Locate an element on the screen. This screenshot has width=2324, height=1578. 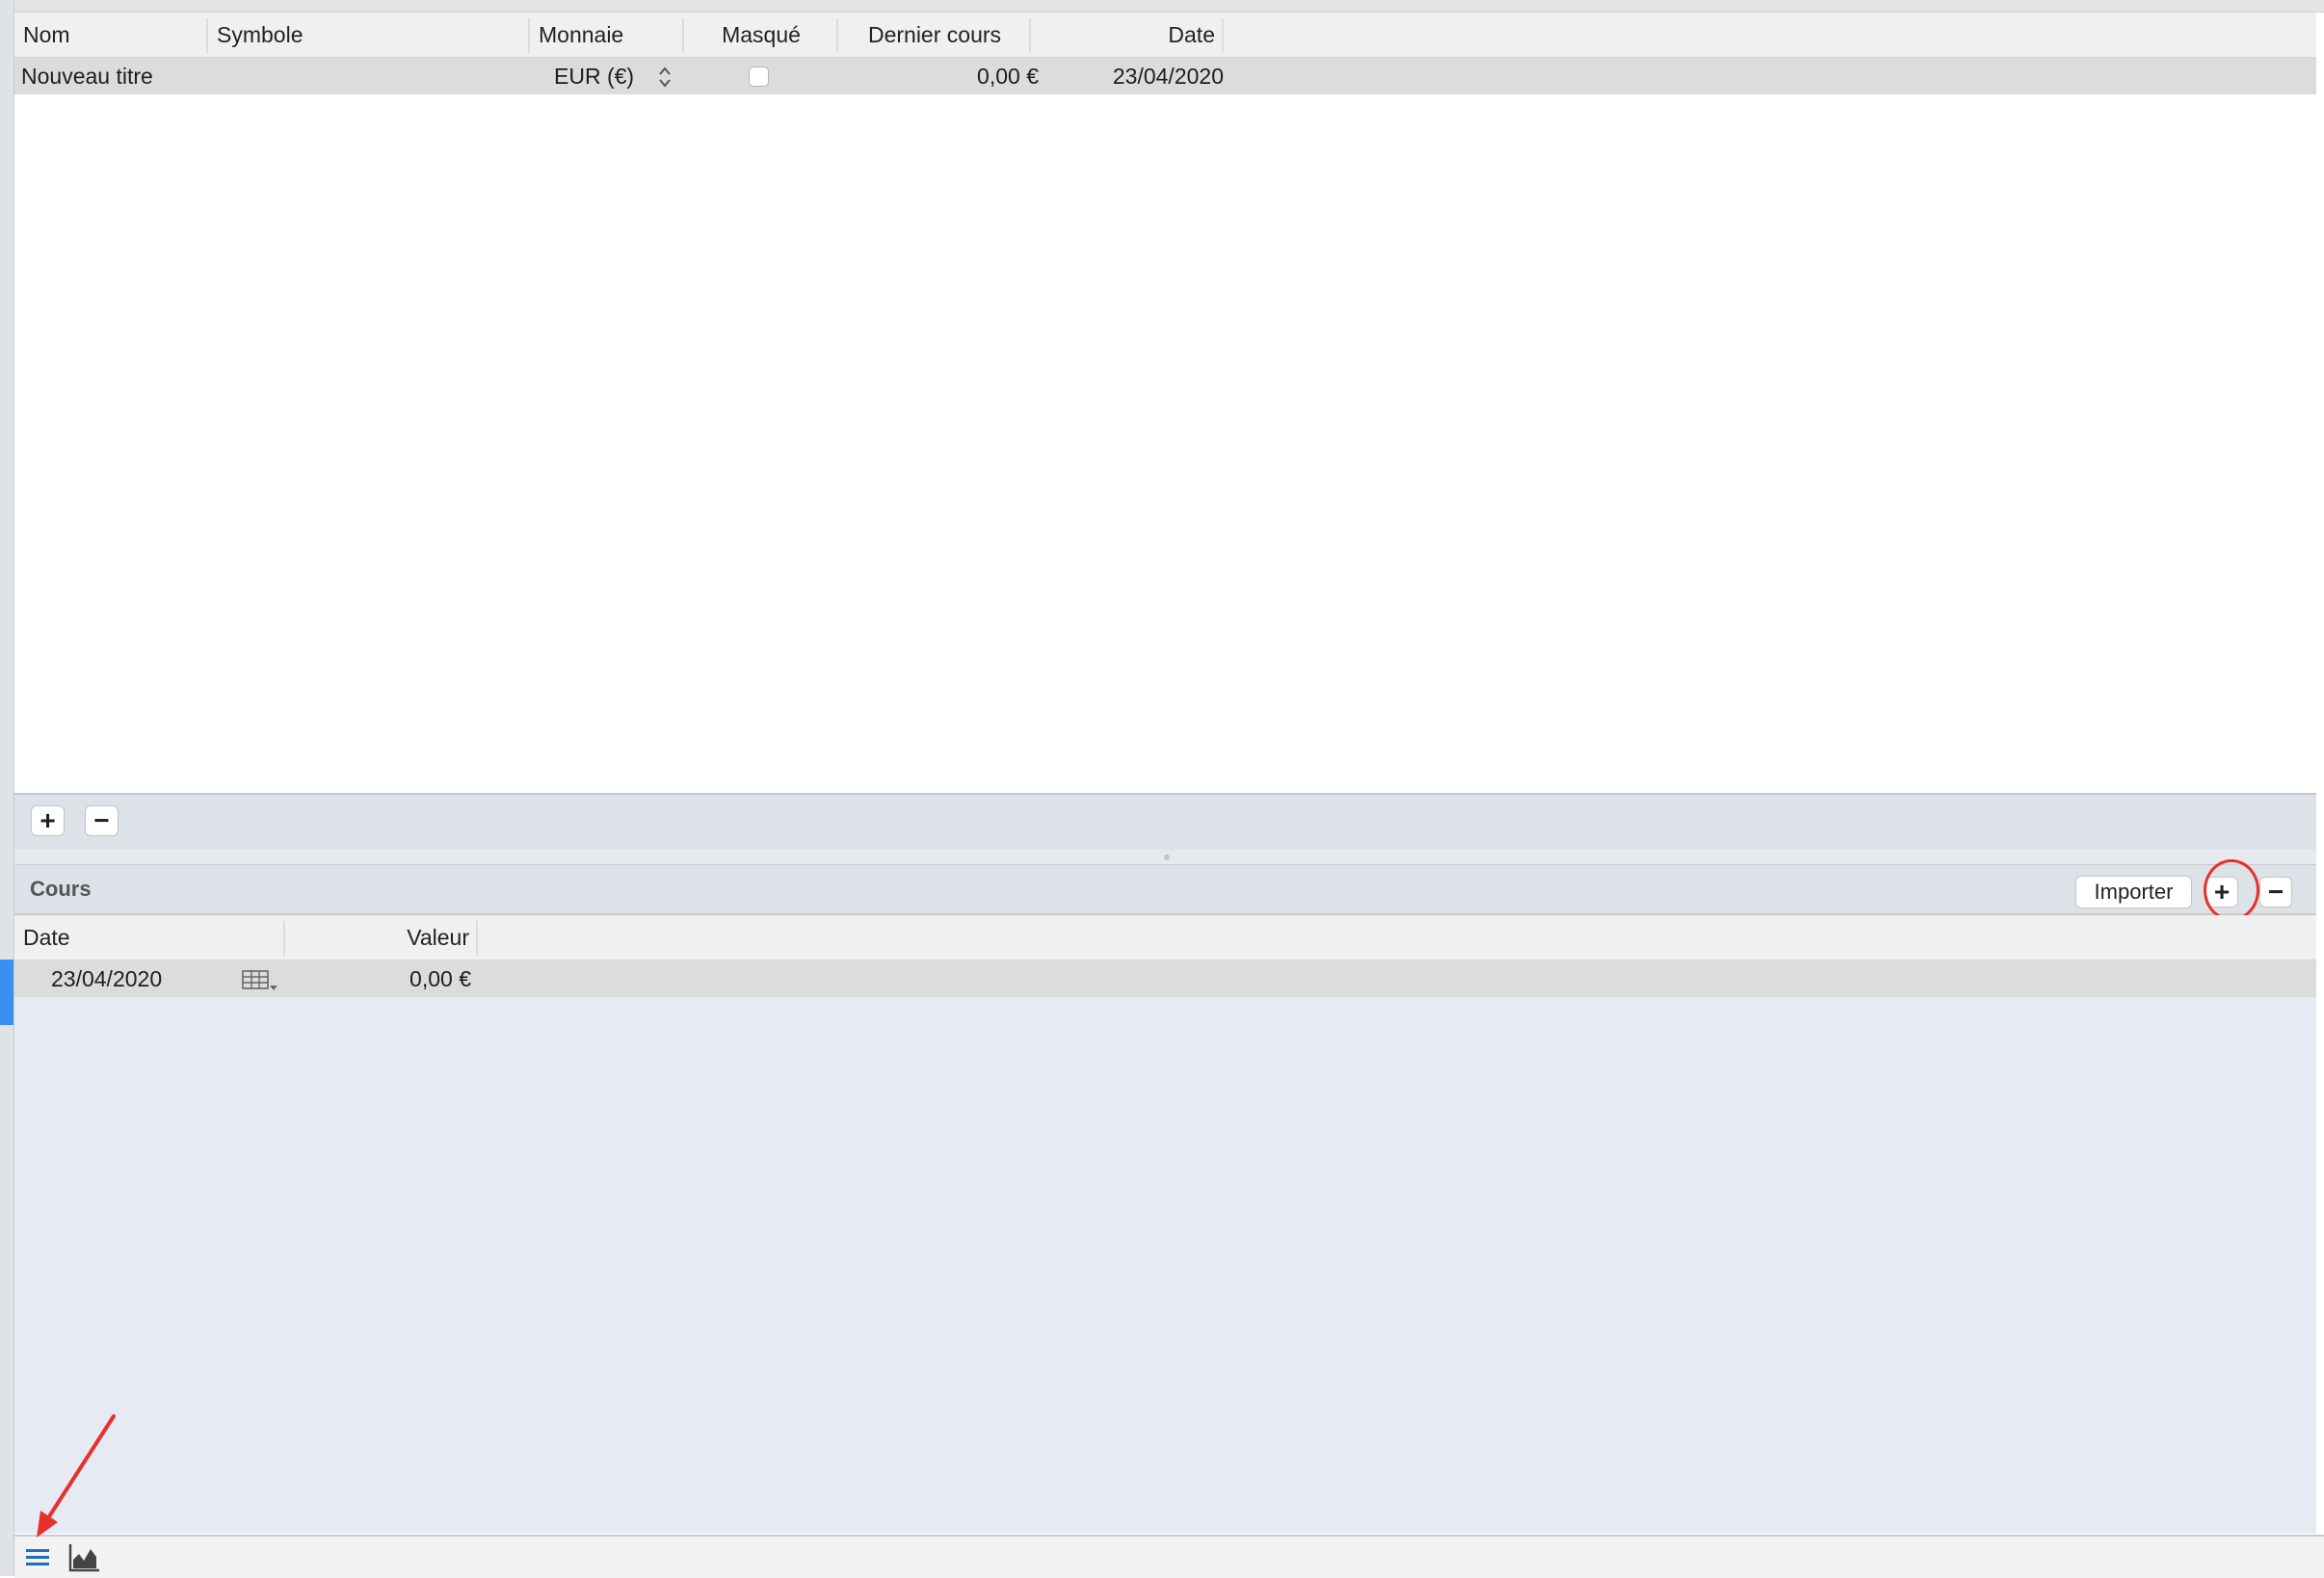
divider-handle is located at coordinates (1167, 858).